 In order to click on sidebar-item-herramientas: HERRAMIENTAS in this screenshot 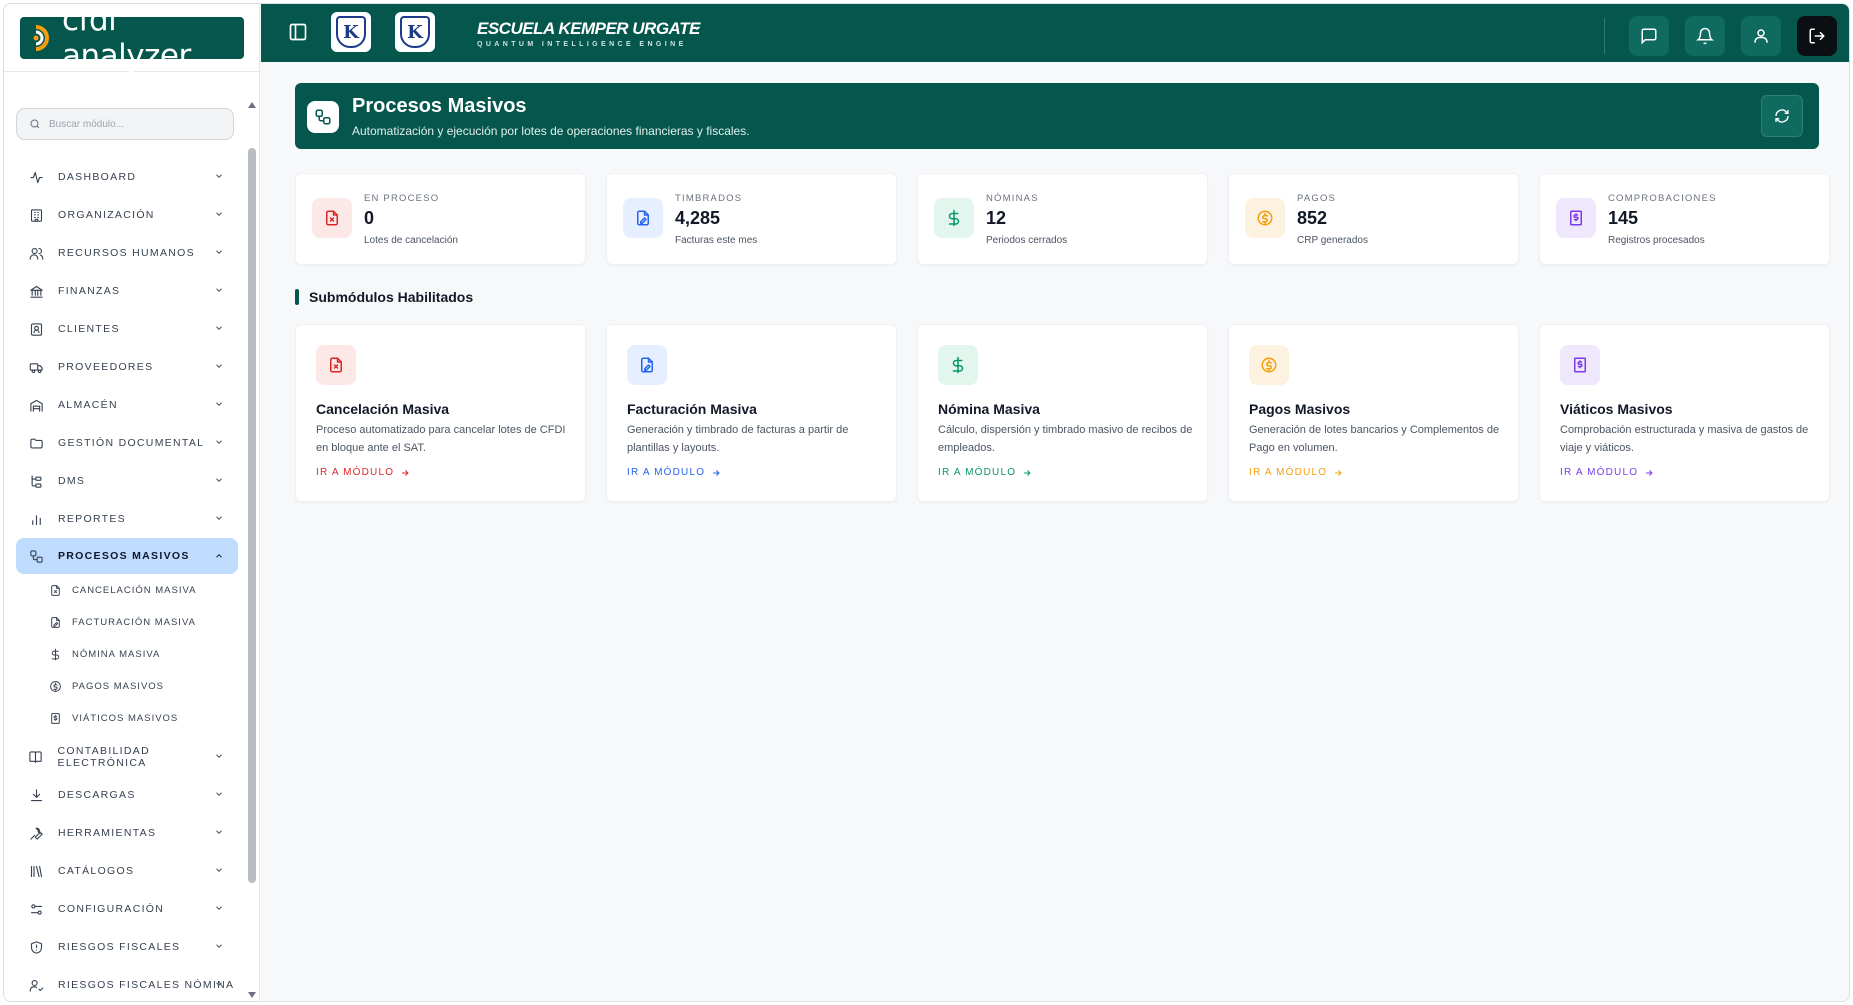, I will do `click(127, 833)`.